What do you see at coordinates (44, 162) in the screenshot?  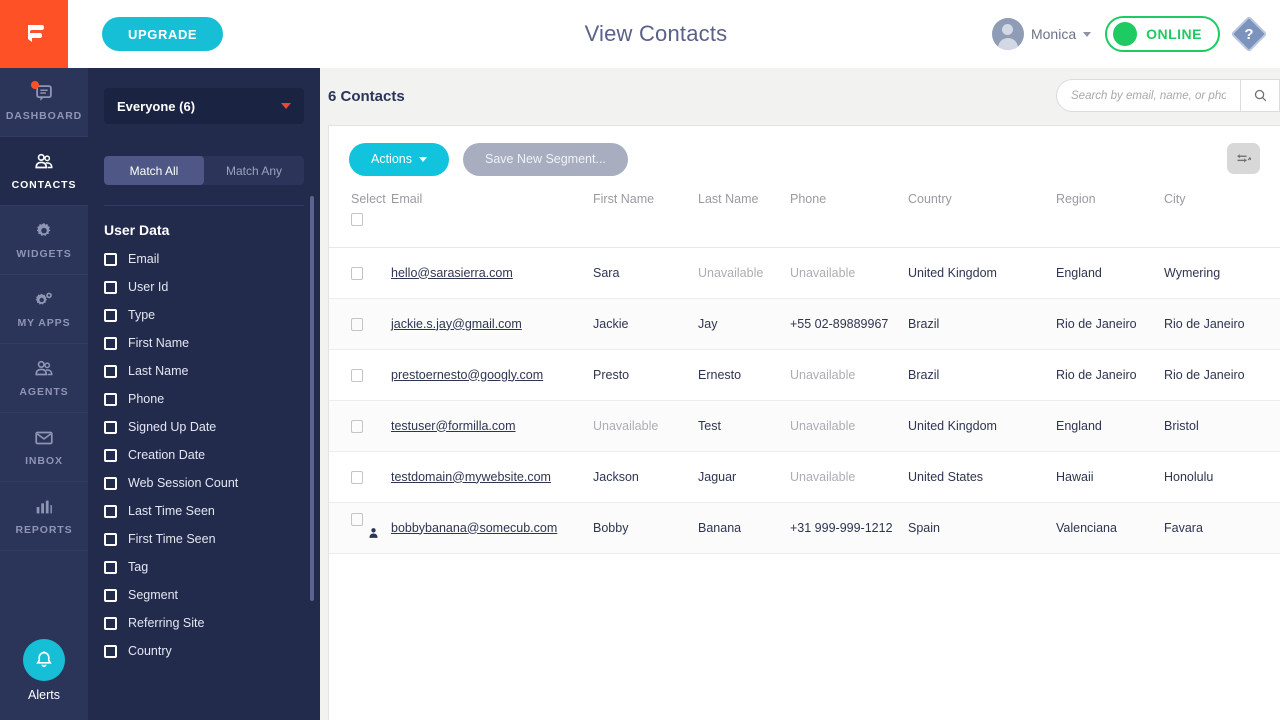 I see `contacts-icon` at bounding box center [44, 162].